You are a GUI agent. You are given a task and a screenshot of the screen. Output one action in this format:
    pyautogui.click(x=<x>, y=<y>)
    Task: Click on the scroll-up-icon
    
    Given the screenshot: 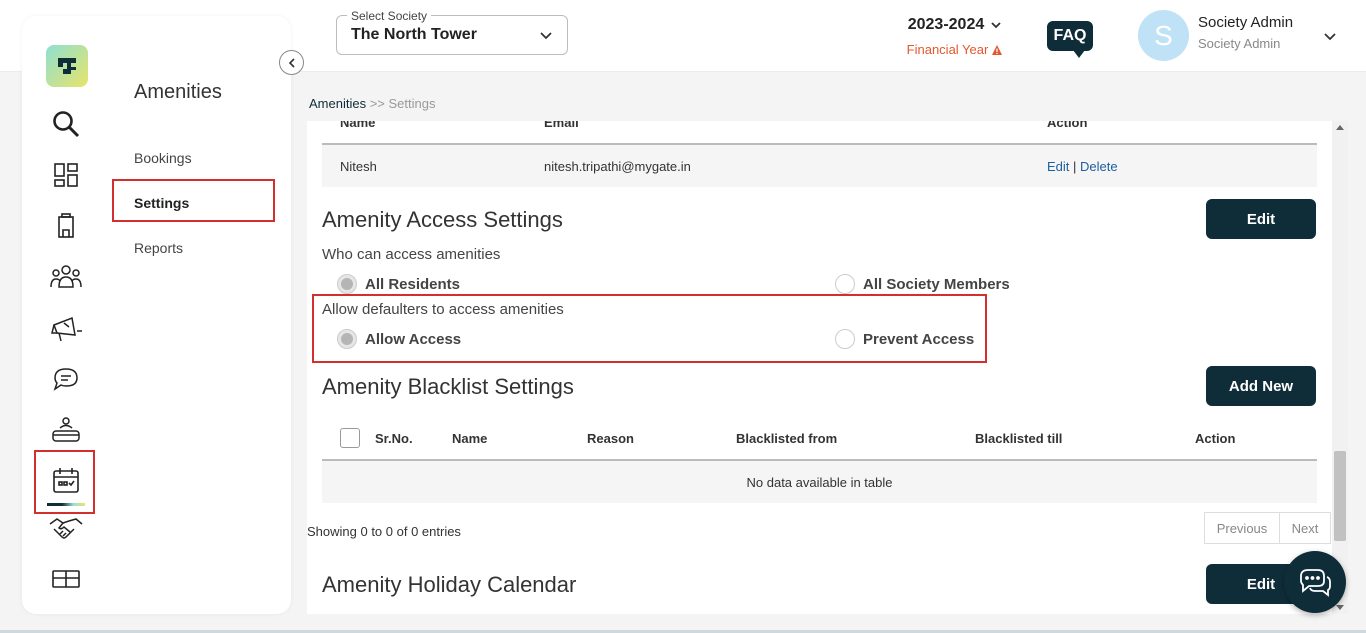 What is the action you would take?
    pyautogui.click(x=1340, y=127)
    